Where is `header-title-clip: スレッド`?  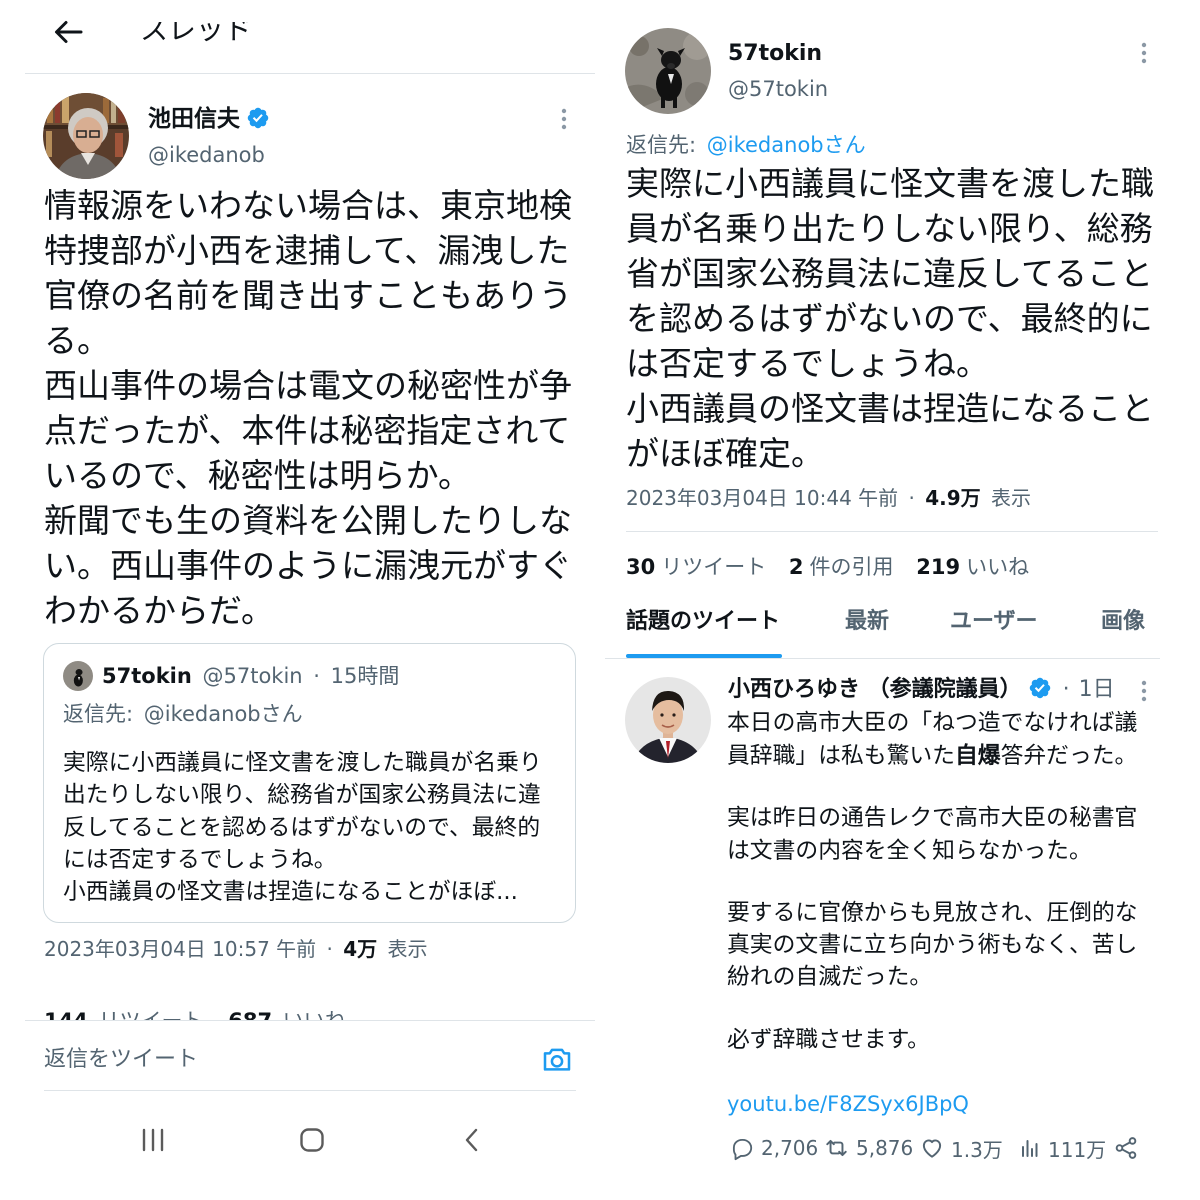
header-title-clip: スレッド is located at coordinates (215, 35).